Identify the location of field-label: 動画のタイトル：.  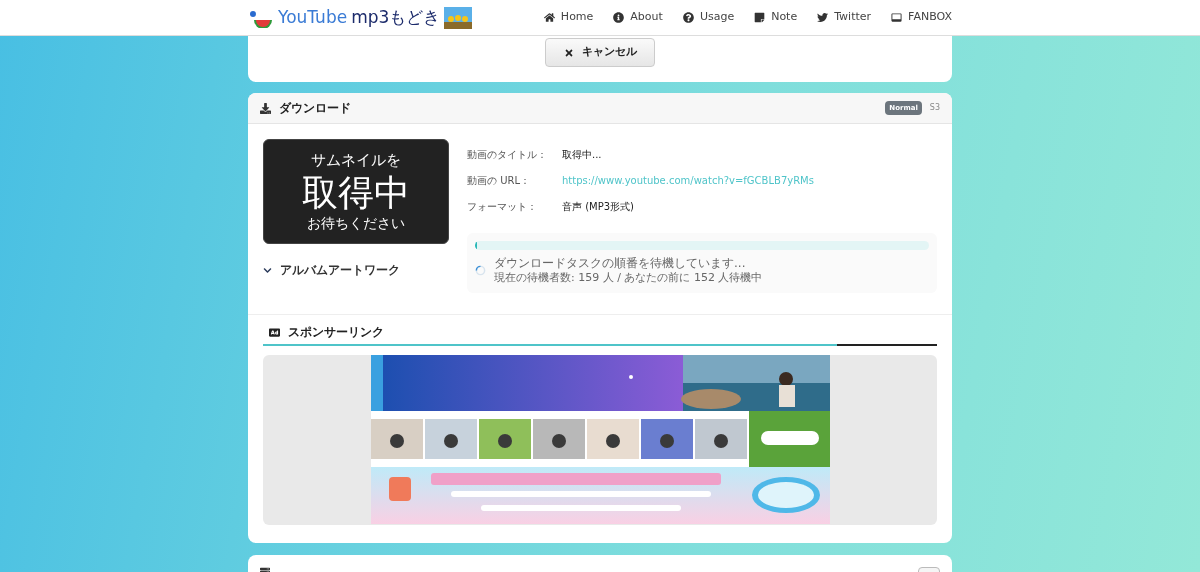
(507, 154).